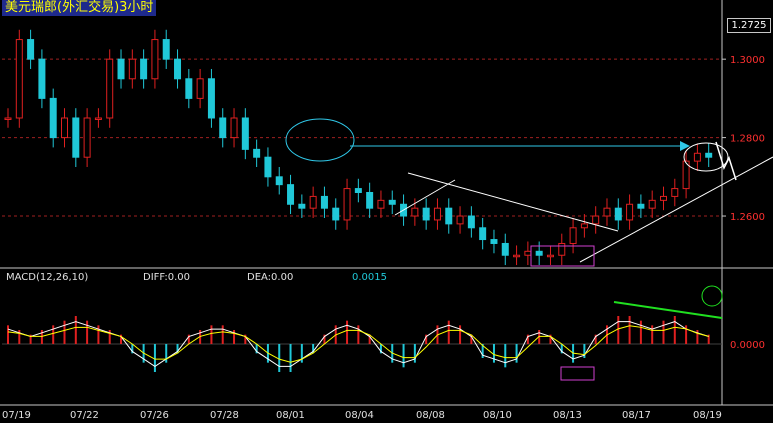 The width and height of the screenshot is (773, 423). What do you see at coordinates (16, 415) in the screenshot?
I see `x-tick-label: 07/19` at bounding box center [16, 415].